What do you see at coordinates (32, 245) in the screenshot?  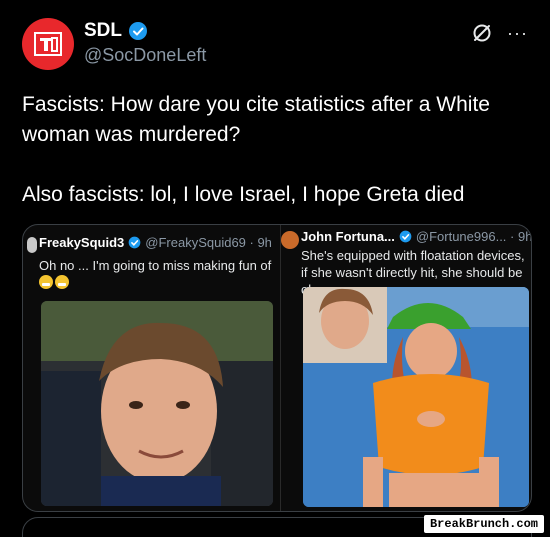 I see `mini-avatar` at bounding box center [32, 245].